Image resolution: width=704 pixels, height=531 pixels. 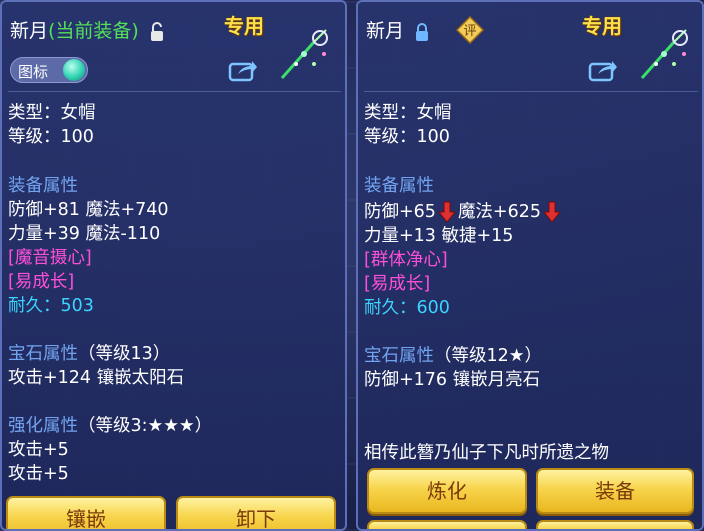 What do you see at coordinates (406, 260) in the screenshot?
I see `special-skill: [群体净心]` at bounding box center [406, 260].